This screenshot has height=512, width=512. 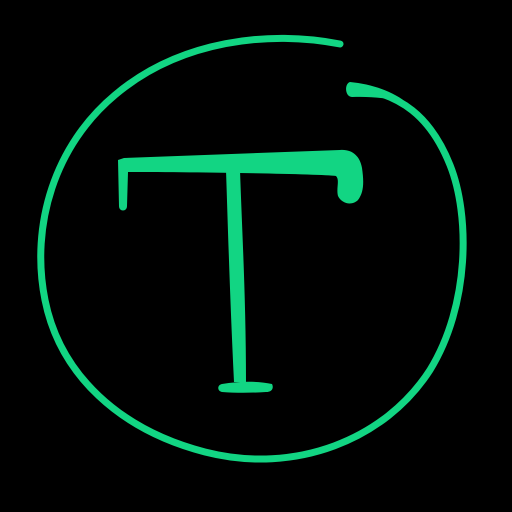 I want to click on circle-brush-end-icon, so click(x=377, y=93).